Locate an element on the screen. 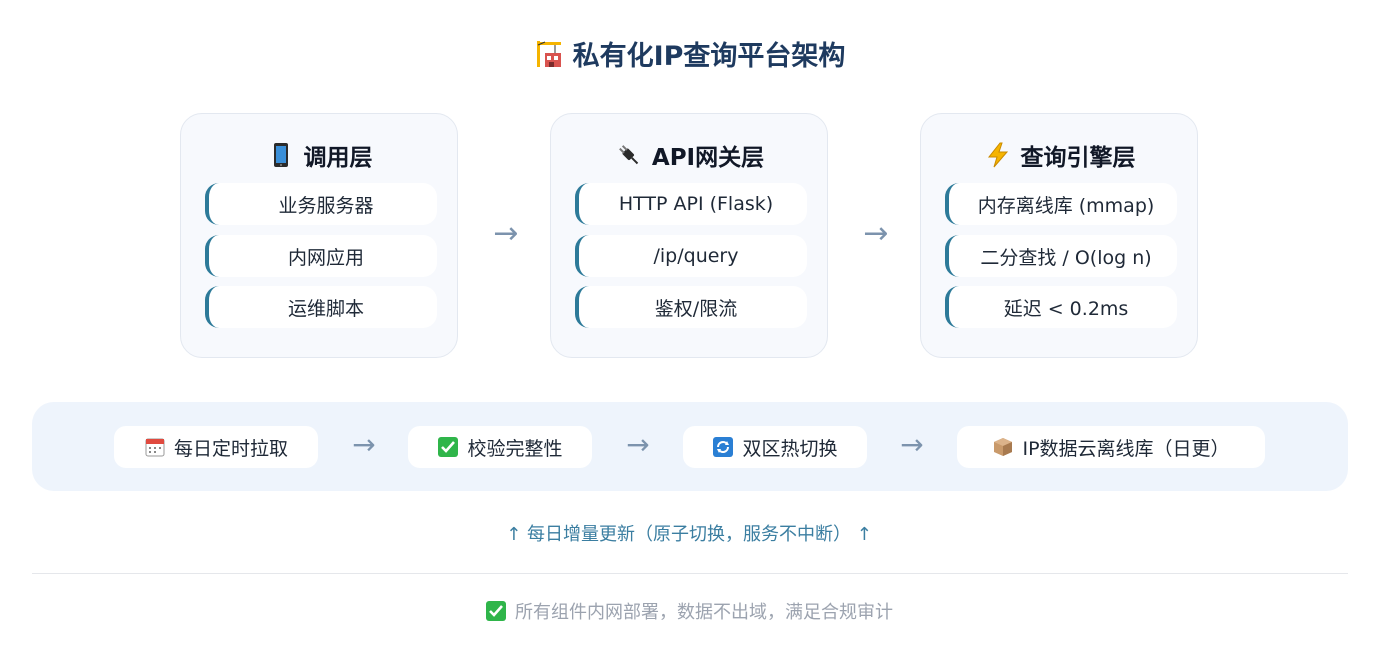  layer-card-gateway: API网关层 HTTP API (Flask) /ip/query 鉴权/限流 is located at coordinates (689, 235).